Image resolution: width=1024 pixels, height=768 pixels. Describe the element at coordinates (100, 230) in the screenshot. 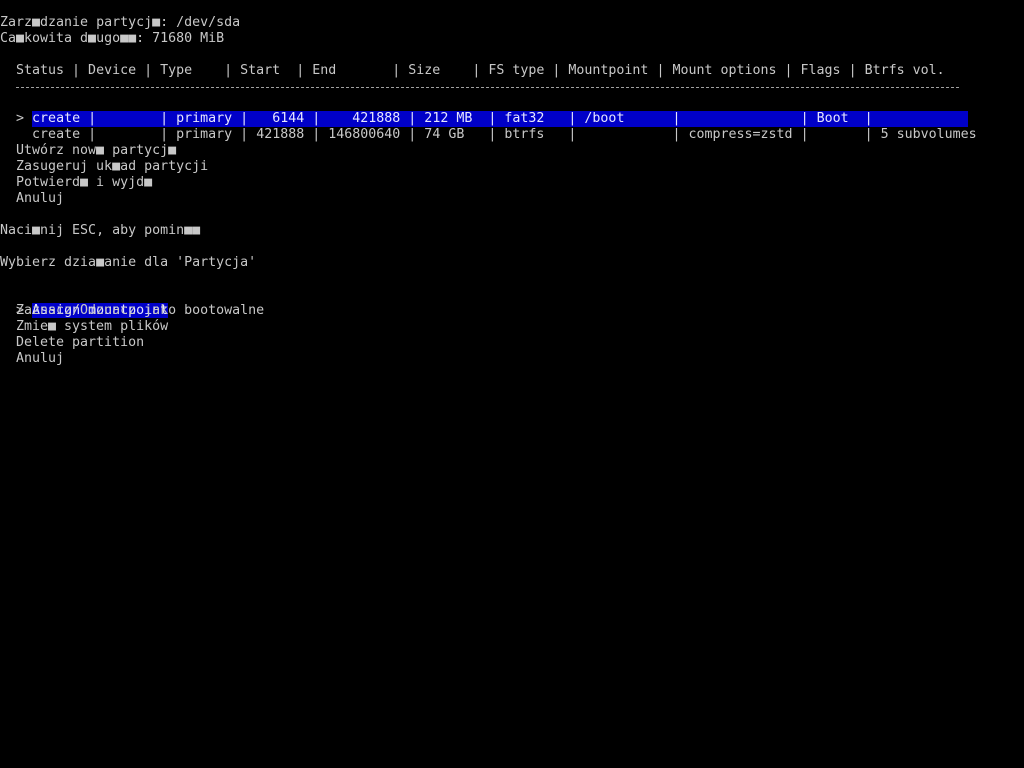

I see `esc-hint: Naci■nij ESC, aby pomin■■` at that location.